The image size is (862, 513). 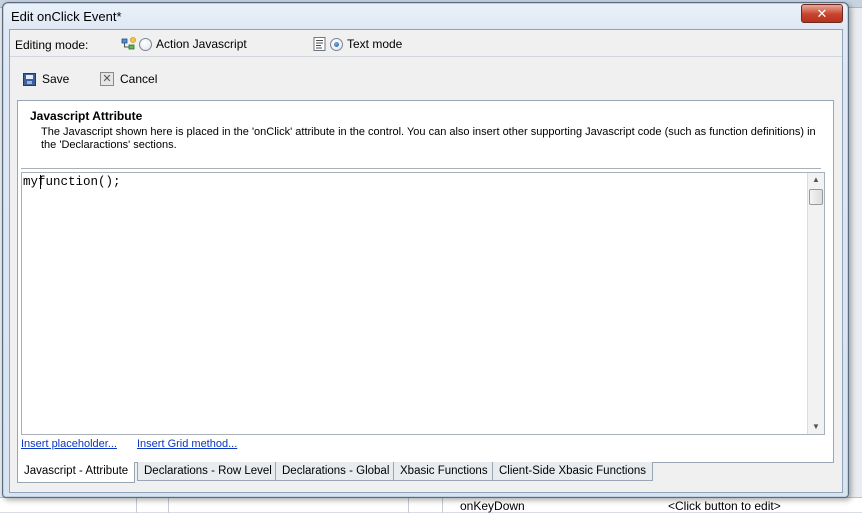 I want to click on save-button: Save, so click(x=46, y=79).